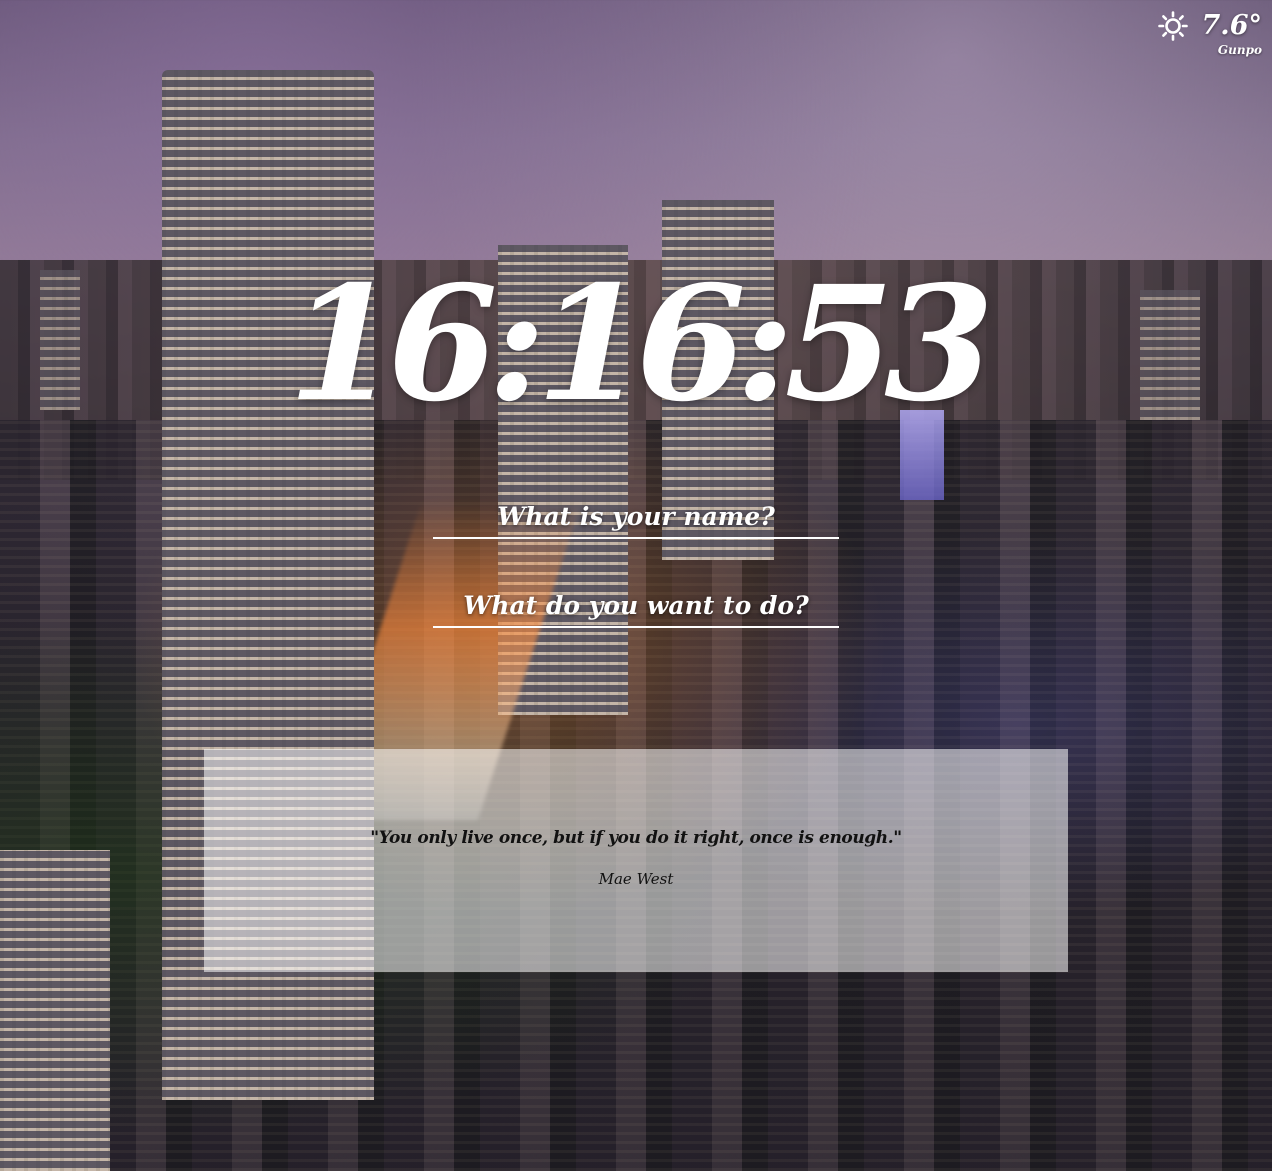 This screenshot has width=1272, height=1171. I want to click on clock: 16:16:53, so click(640, 344).